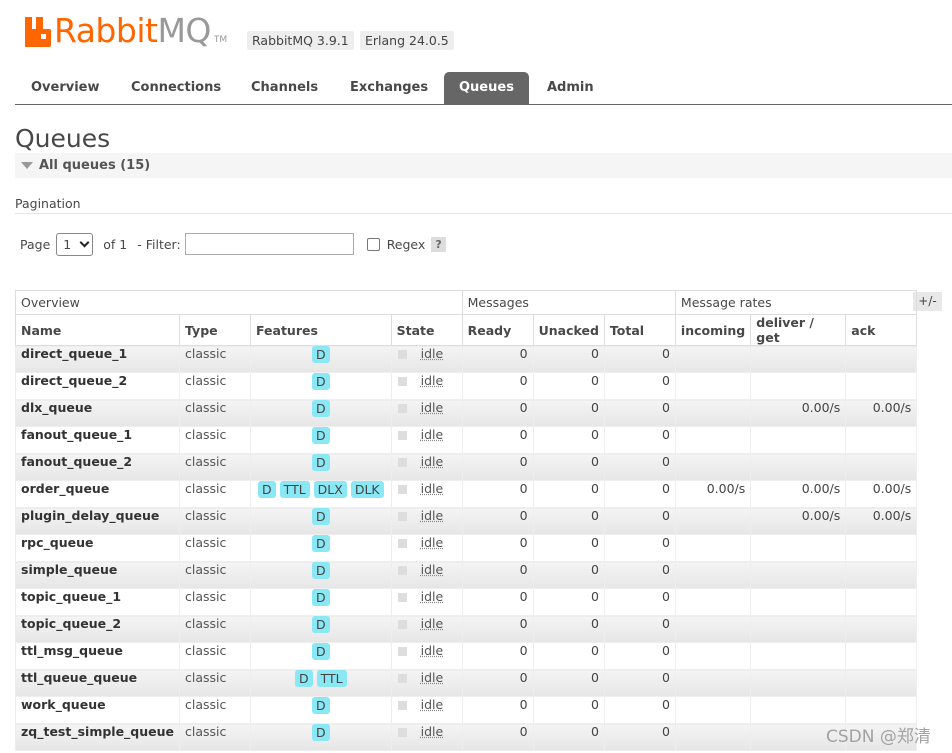  Describe the element at coordinates (67, 244) in the screenshot. I see `page-select-value: 1` at that location.